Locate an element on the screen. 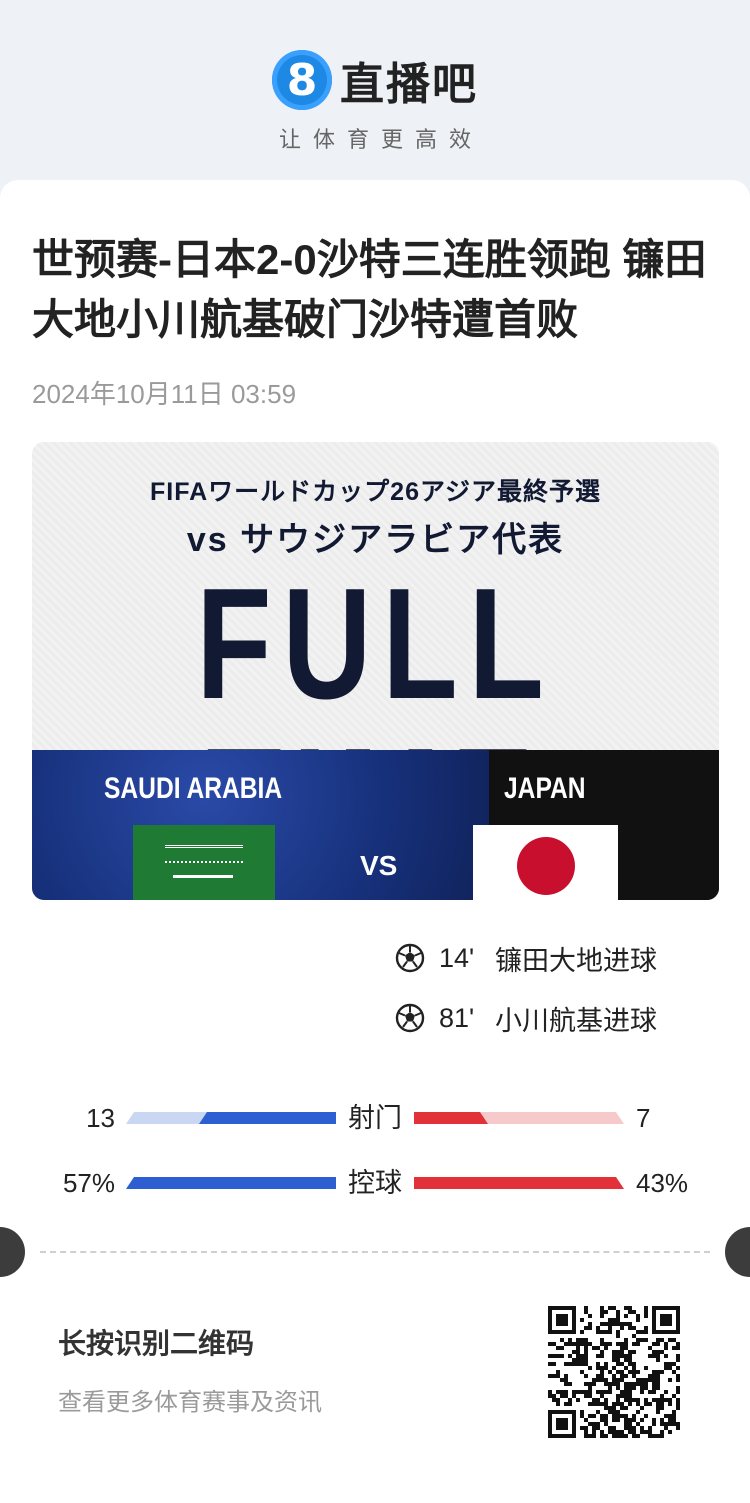 The width and height of the screenshot is (750, 1503). stat-left-value: 13 is located at coordinates (100, 1118).